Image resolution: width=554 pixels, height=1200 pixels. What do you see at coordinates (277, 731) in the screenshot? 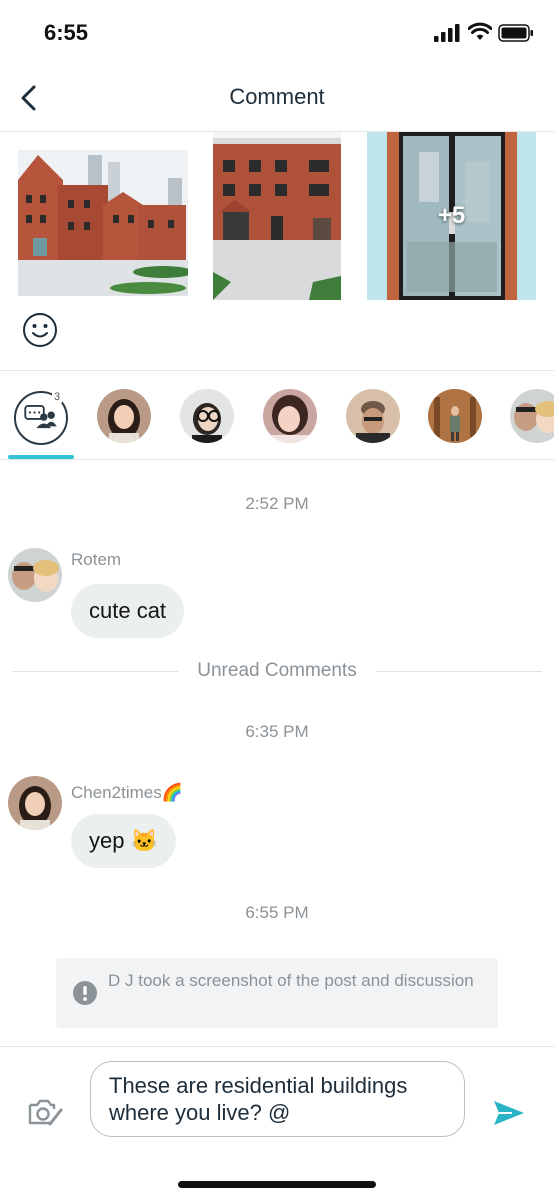
I see `timestamp-divider: 6:35 PM` at bounding box center [277, 731].